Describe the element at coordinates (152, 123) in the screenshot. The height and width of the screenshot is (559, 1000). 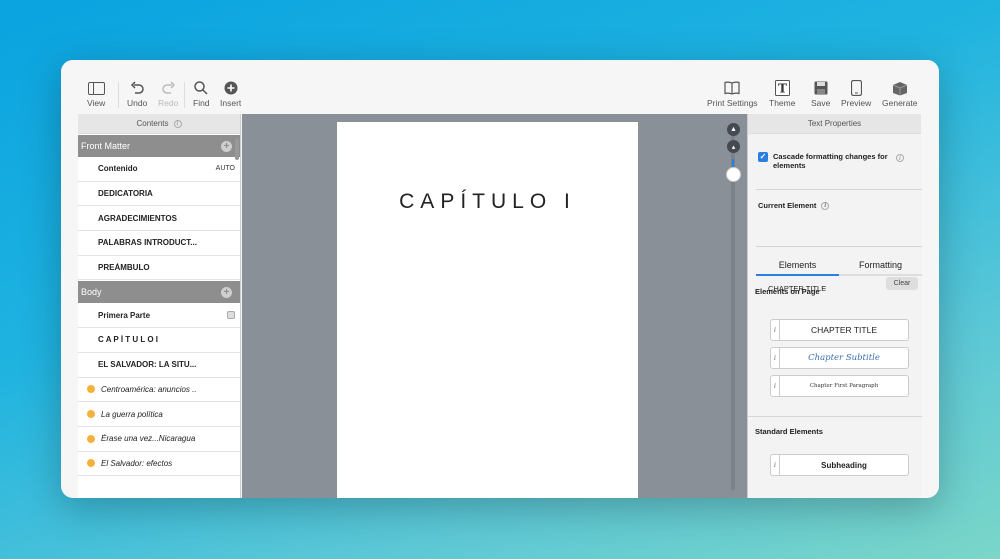
I see `contents-title: Contents` at that location.